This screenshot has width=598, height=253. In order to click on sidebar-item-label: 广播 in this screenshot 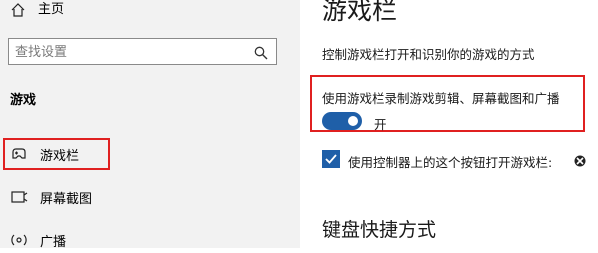, I will do `click(53, 242)`.